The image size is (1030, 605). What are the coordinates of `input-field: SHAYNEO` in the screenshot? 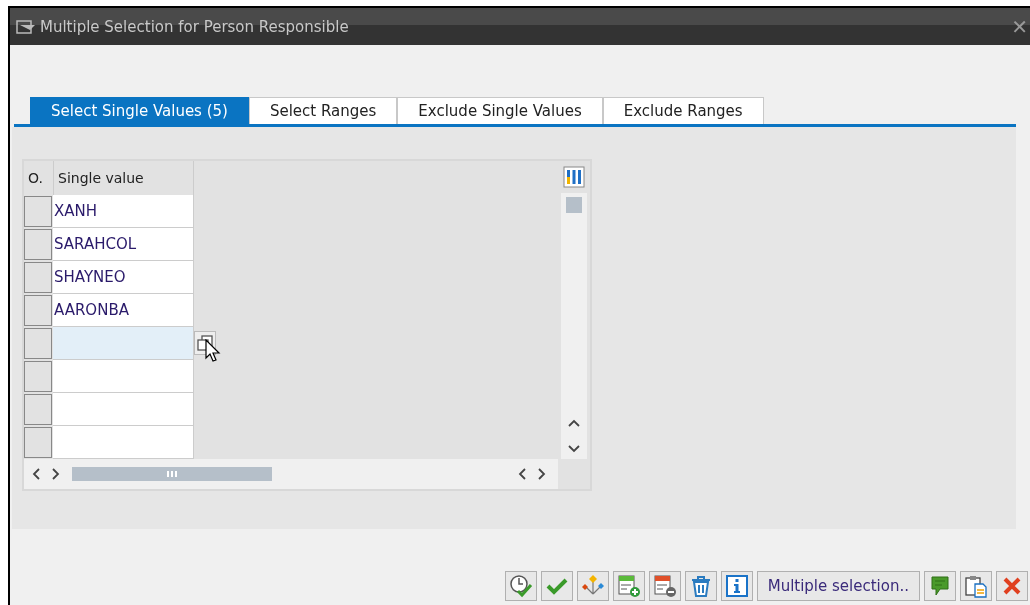 It's located at (123, 277).